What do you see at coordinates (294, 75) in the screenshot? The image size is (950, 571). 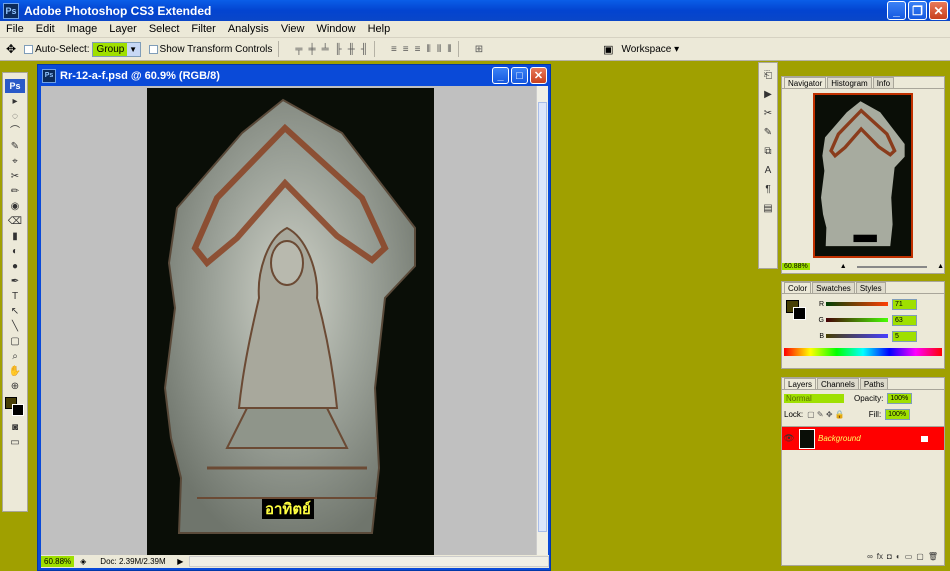 I see `document-titlebar: Ps Rr-12-a-f.psd @ 60.9% (RGB/8)` at bounding box center [294, 75].